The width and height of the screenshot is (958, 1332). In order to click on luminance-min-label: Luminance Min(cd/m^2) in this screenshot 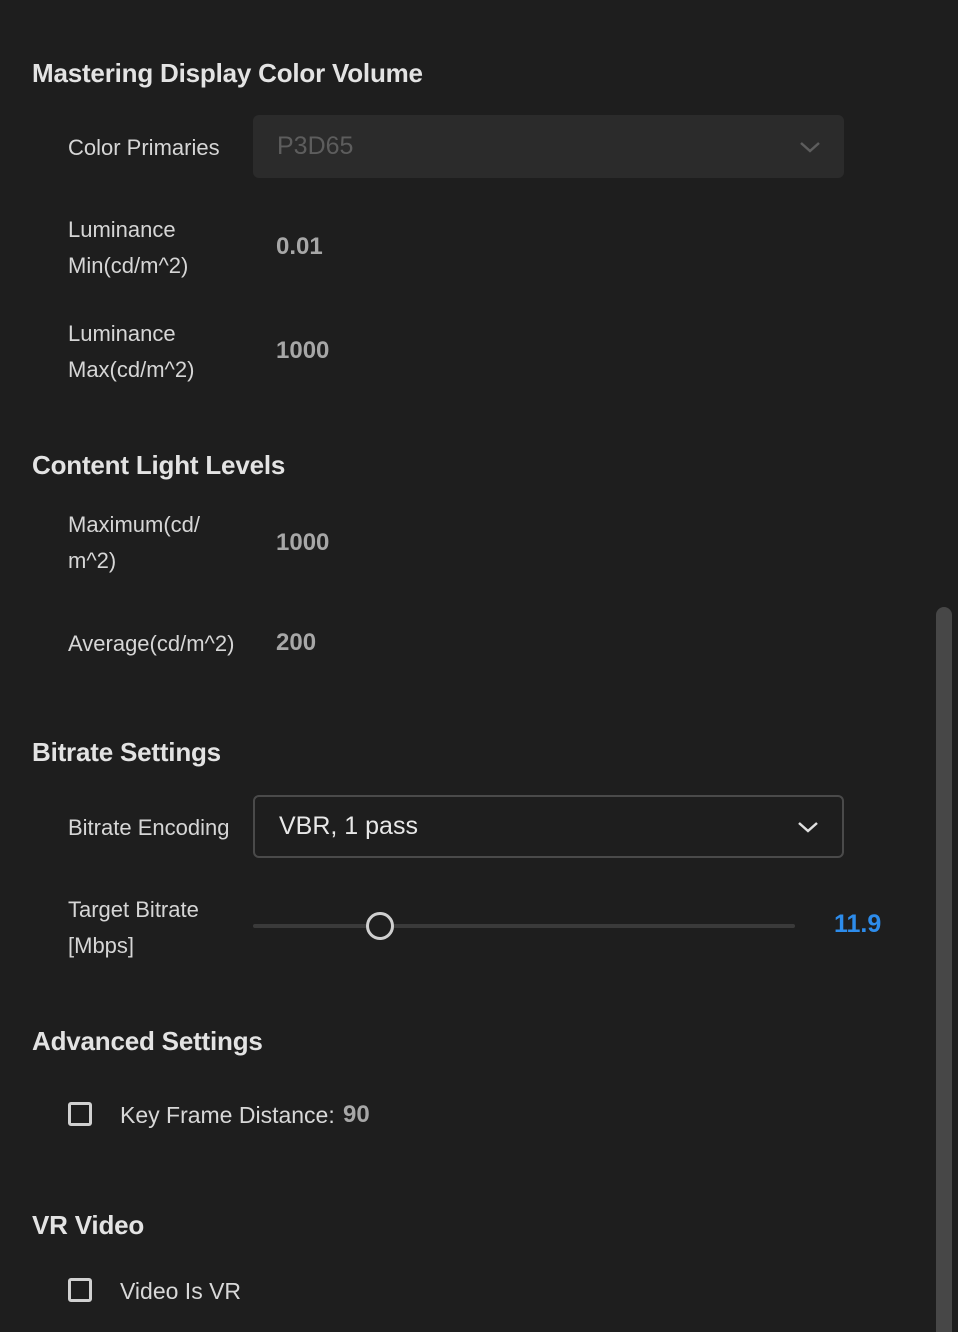, I will do `click(158, 248)`.